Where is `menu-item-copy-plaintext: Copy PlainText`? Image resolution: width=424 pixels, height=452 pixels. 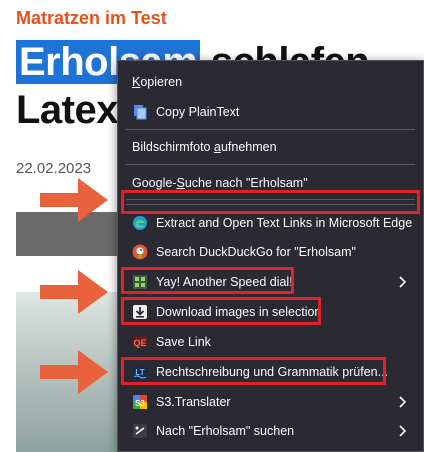 menu-item-copy-plaintext: Copy PlainText is located at coordinates (270, 112).